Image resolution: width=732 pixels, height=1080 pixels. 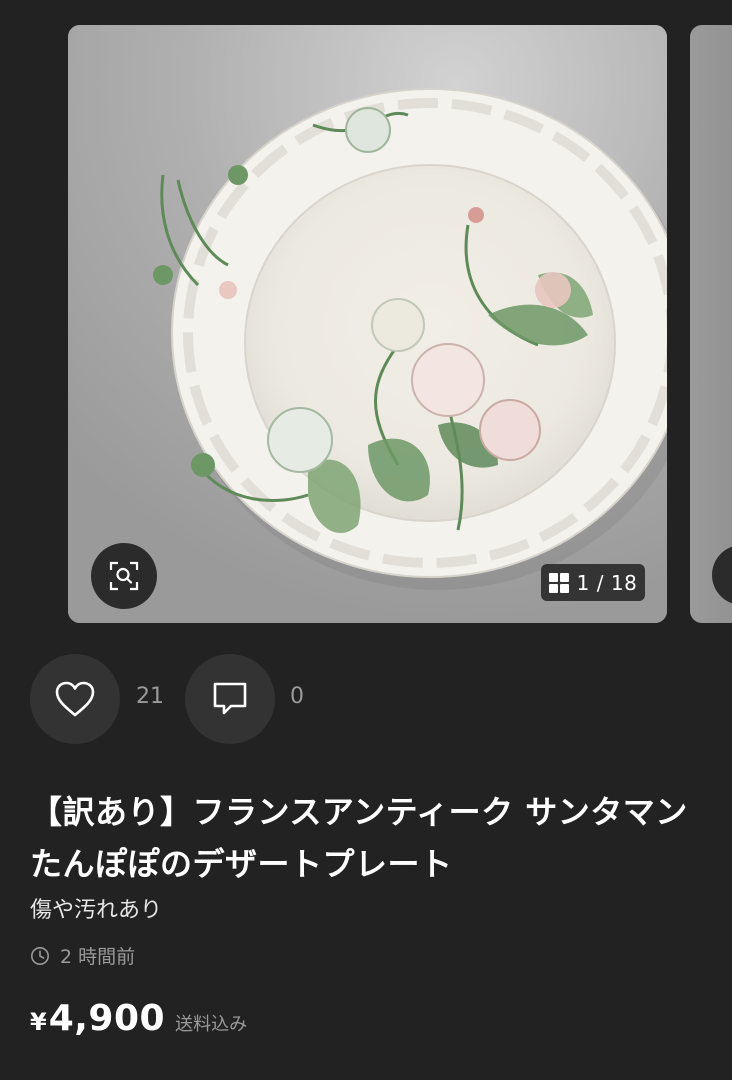 What do you see at coordinates (607, 582) in the screenshot?
I see `image-counter-text: 1 / 18` at bounding box center [607, 582].